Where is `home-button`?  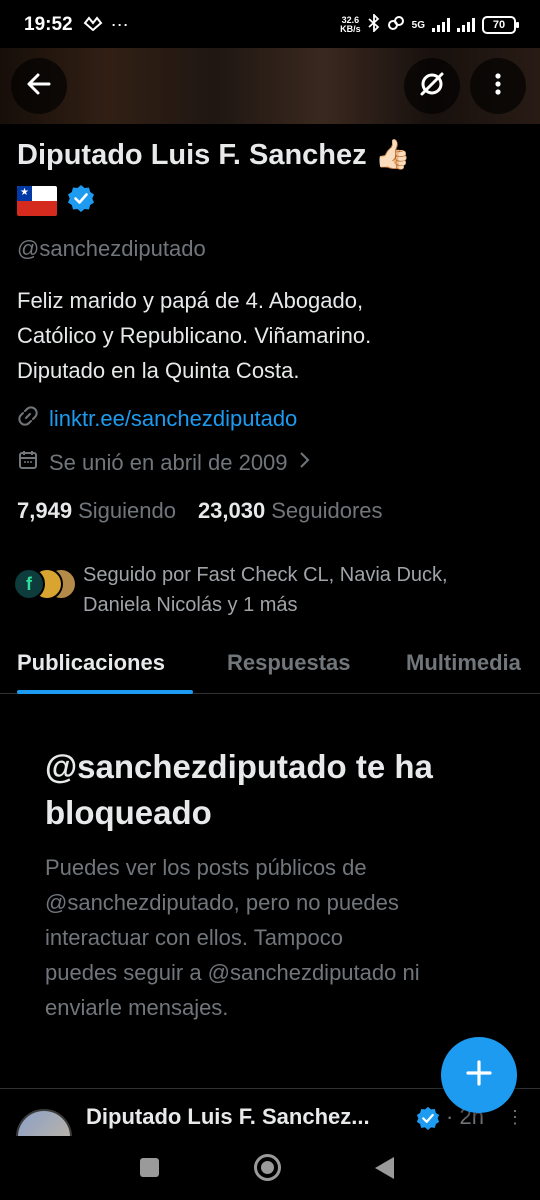
home-button is located at coordinates (267, 1167).